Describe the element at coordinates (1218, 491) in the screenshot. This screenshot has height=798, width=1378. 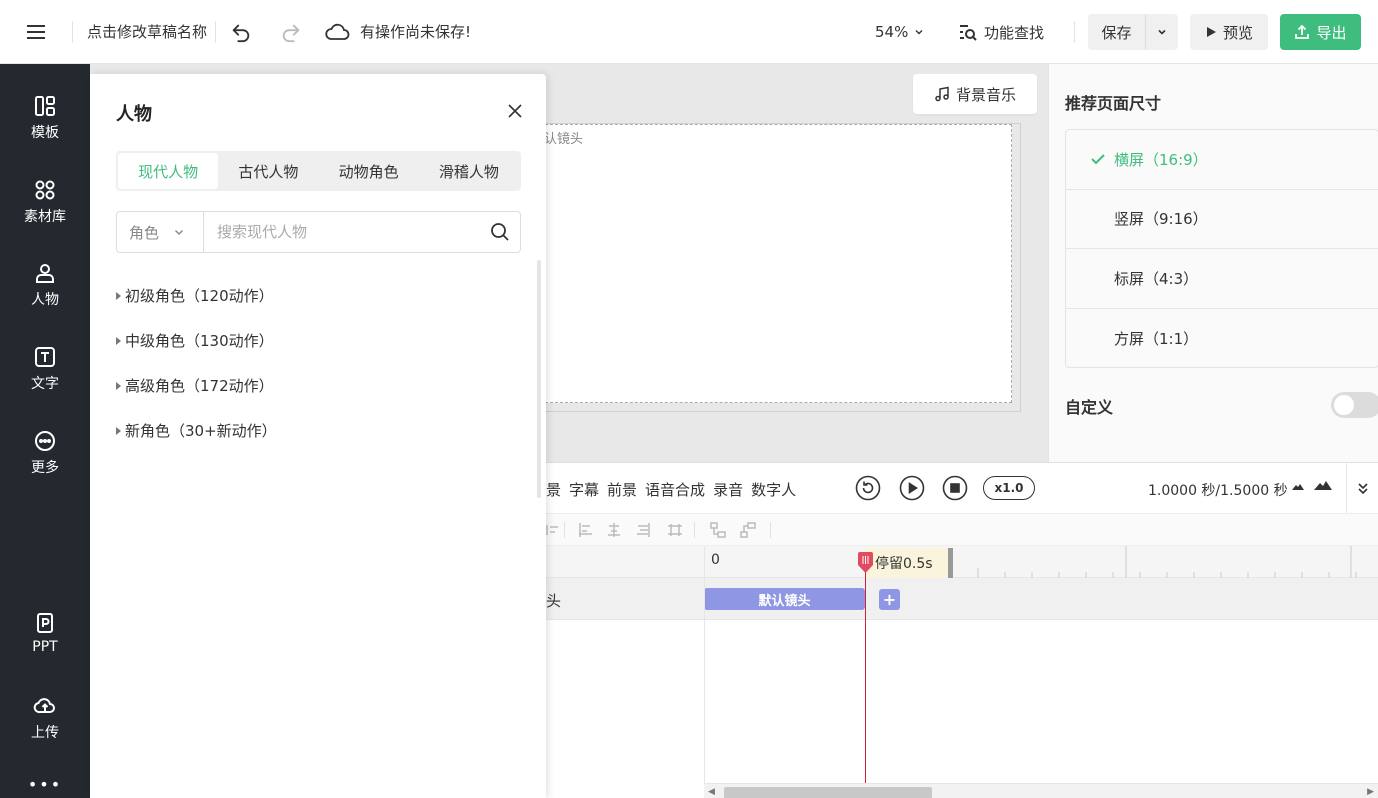
I see `timeline-time: 1.0000 秒/1.5000 秒` at that location.